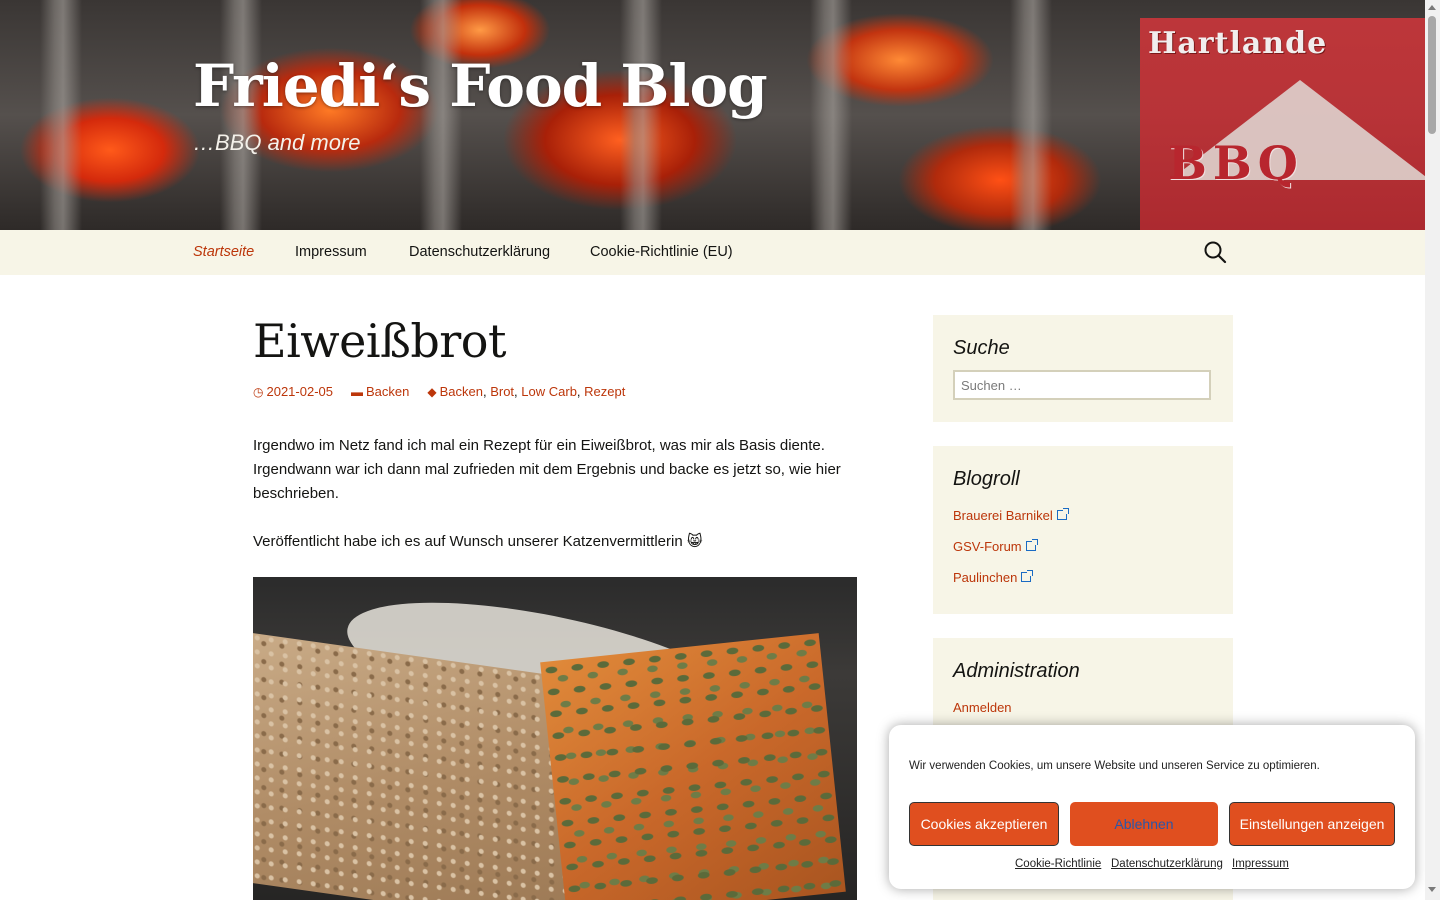 The image size is (1440, 900). Describe the element at coordinates (1082, 385) in the screenshot. I see `search-input` at that location.